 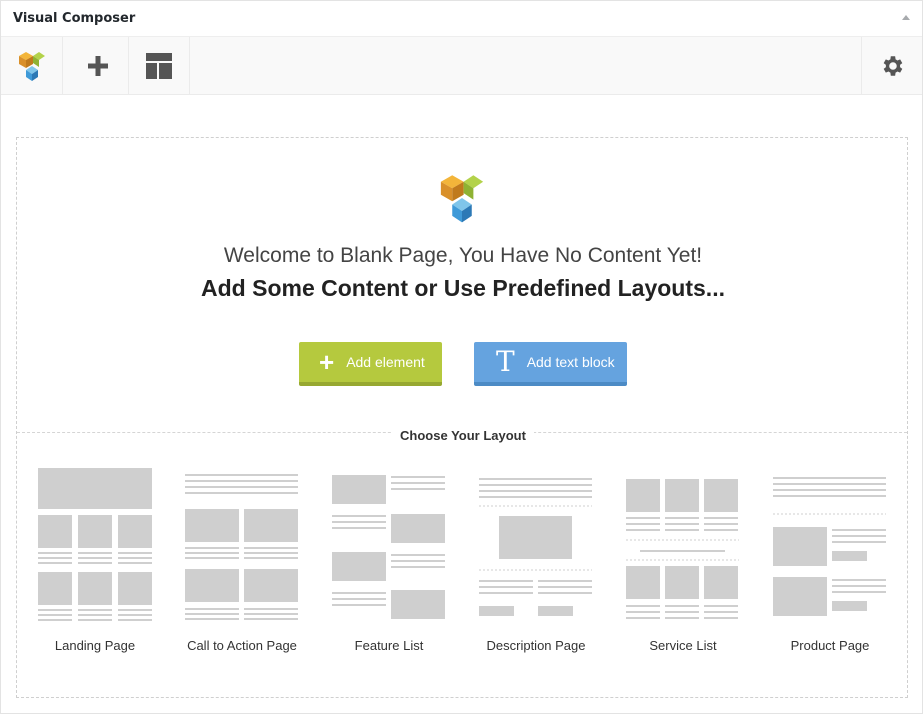 I want to click on text-t-icon: T, so click(x=505, y=361).